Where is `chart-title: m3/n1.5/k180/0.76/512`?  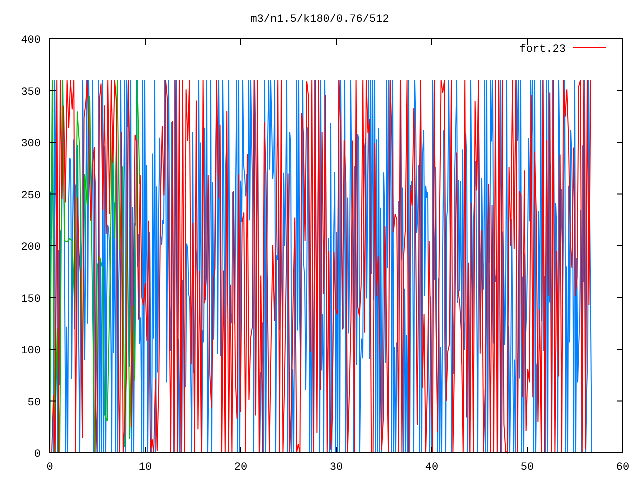 chart-title: m3/n1.5/k180/0.76/512 is located at coordinates (320, 20).